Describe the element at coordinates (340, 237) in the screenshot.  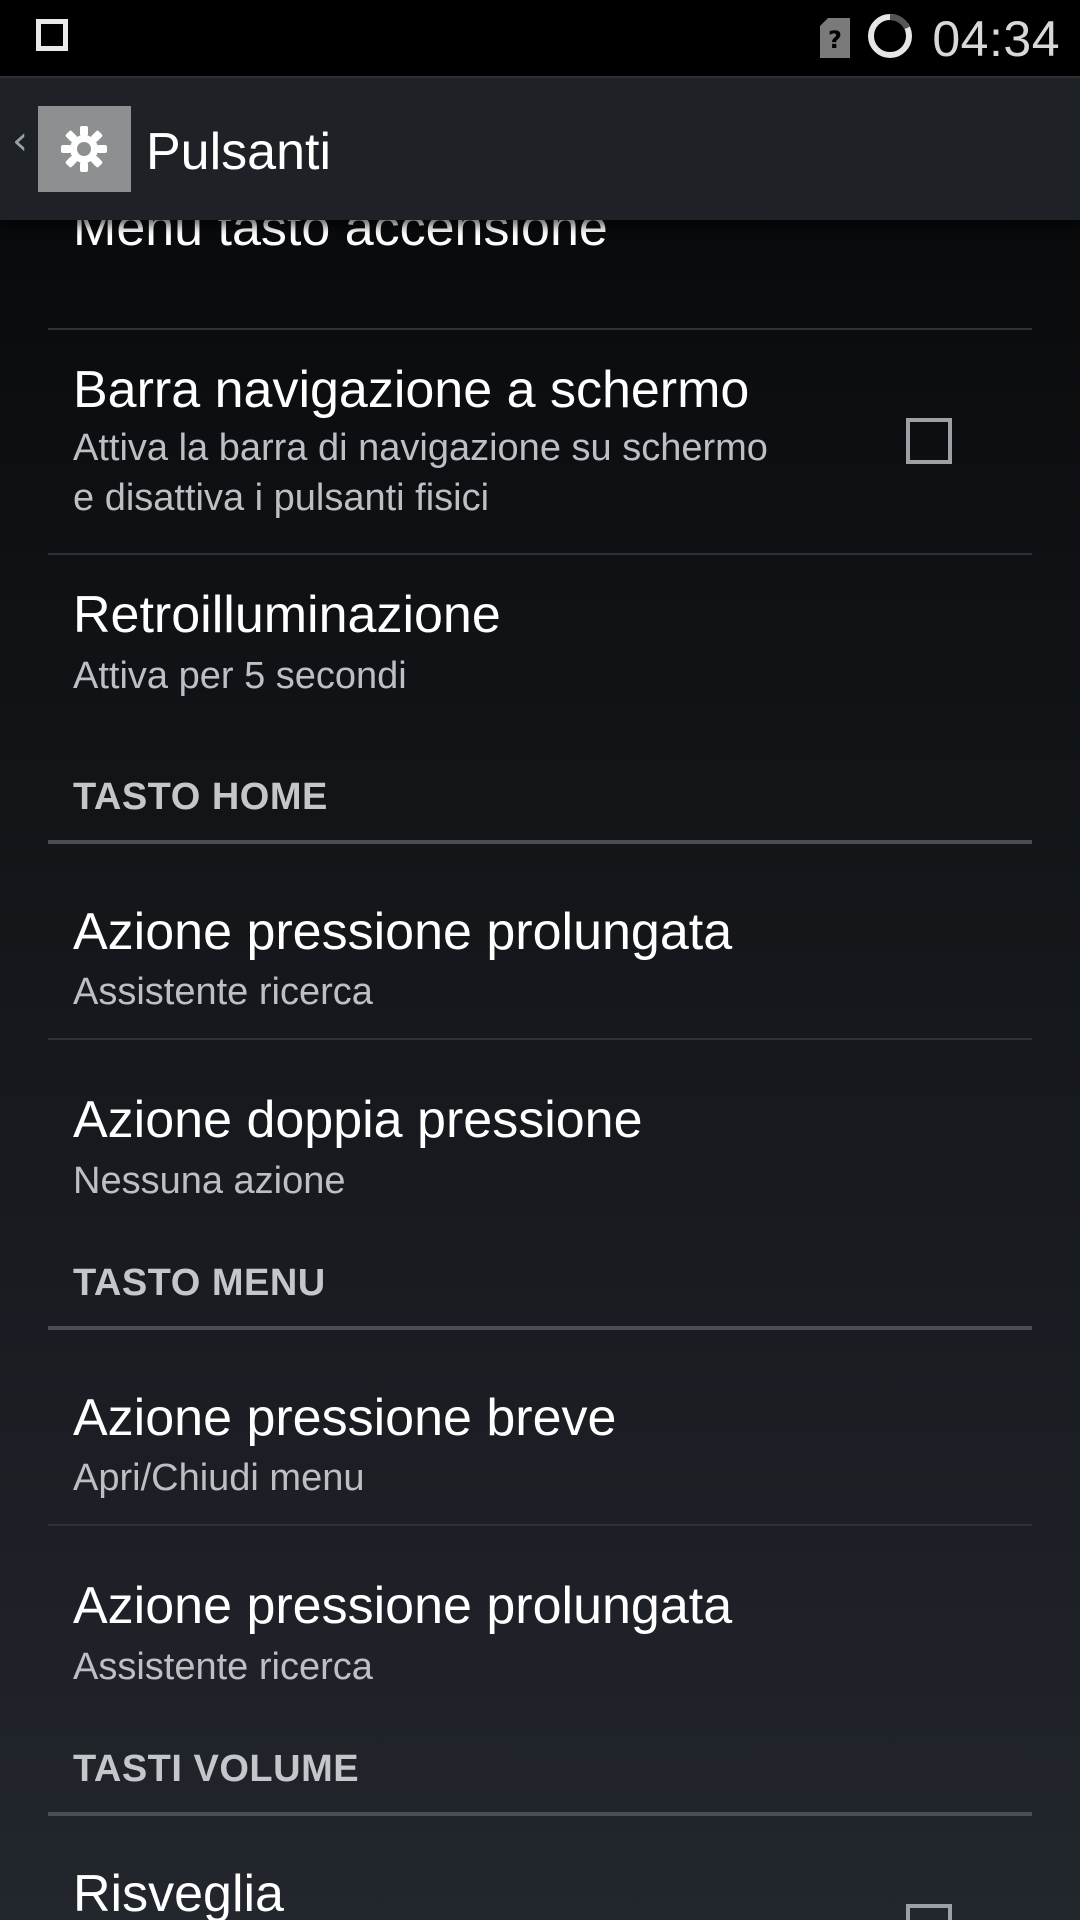
I see `pref-title: Menu tasto accensione` at that location.